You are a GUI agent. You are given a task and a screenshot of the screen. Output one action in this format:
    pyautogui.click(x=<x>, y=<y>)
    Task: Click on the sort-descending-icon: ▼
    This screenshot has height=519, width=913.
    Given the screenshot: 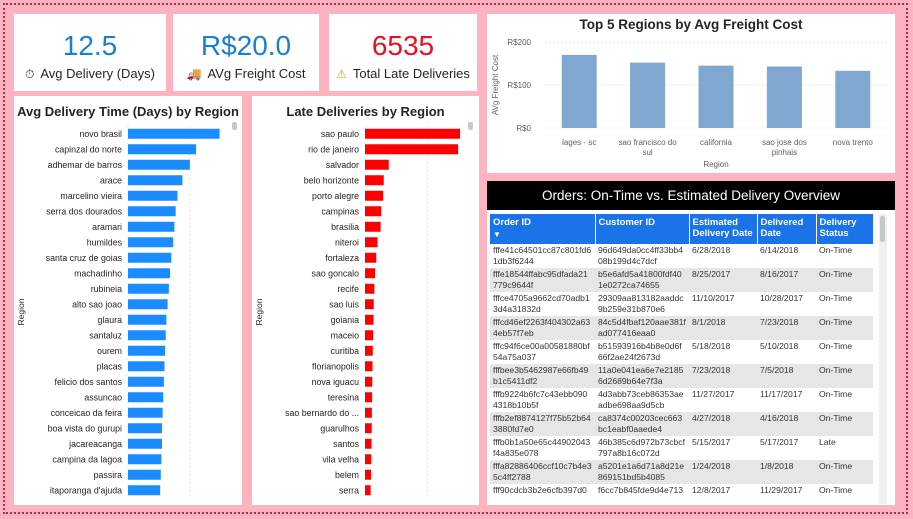 What is the action you would take?
    pyautogui.click(x=542, y=234)
    